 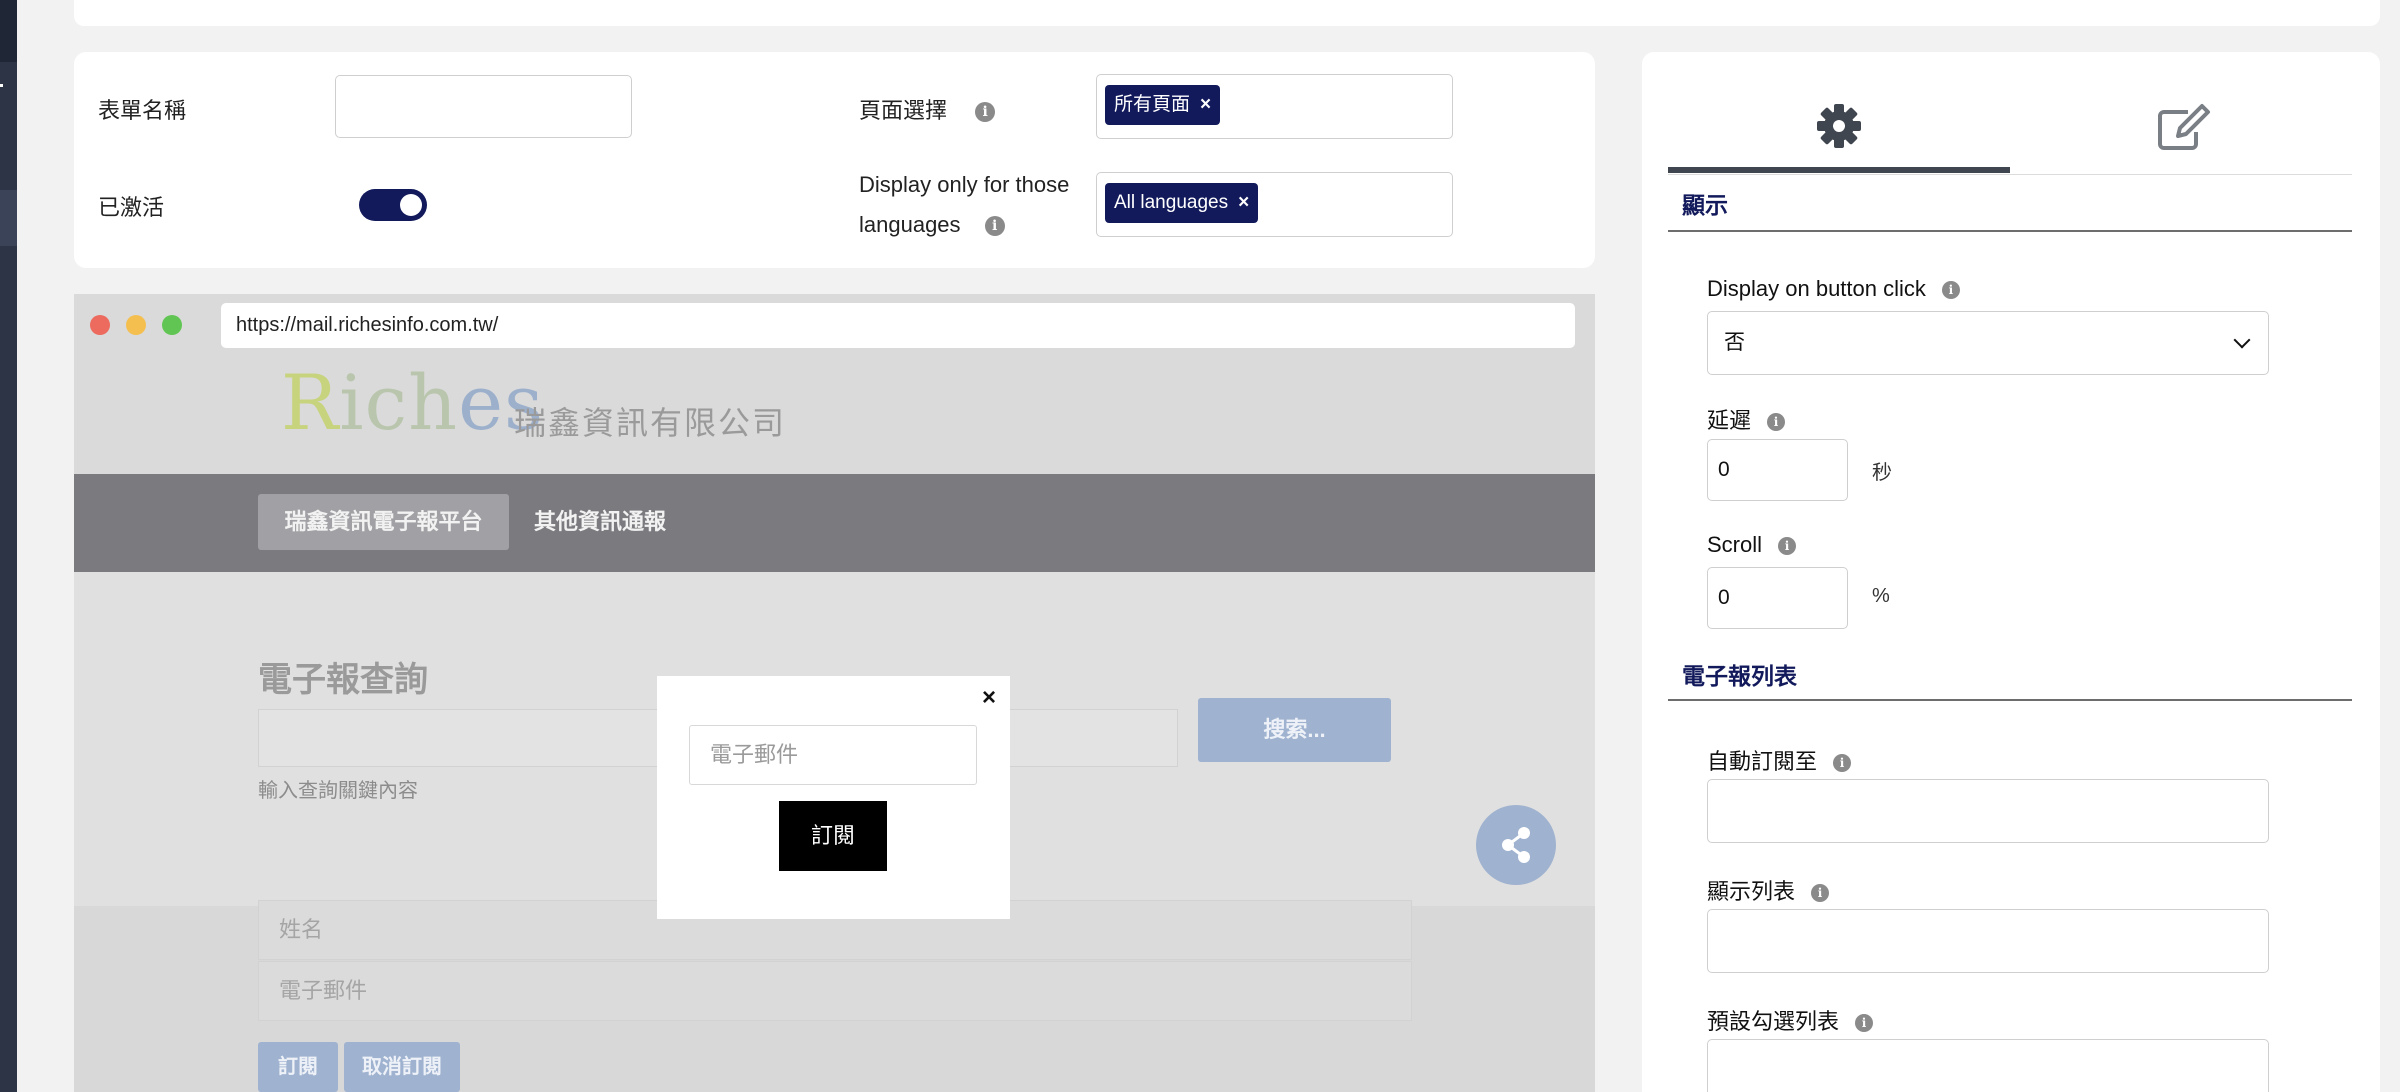 What do you see at coordinates (1734, 342) in the screenshot?
I see `button-click-value: 否` at bounding box center [1734, 342].